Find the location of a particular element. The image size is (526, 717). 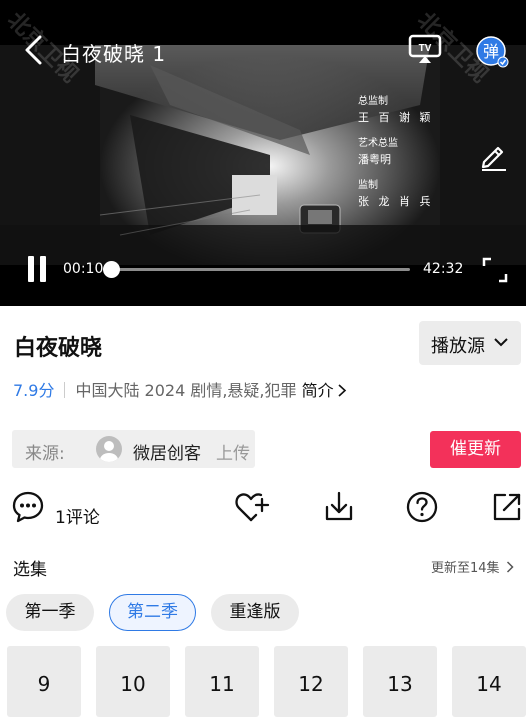

episode-item: 9 is located at coordinates (44, 681).